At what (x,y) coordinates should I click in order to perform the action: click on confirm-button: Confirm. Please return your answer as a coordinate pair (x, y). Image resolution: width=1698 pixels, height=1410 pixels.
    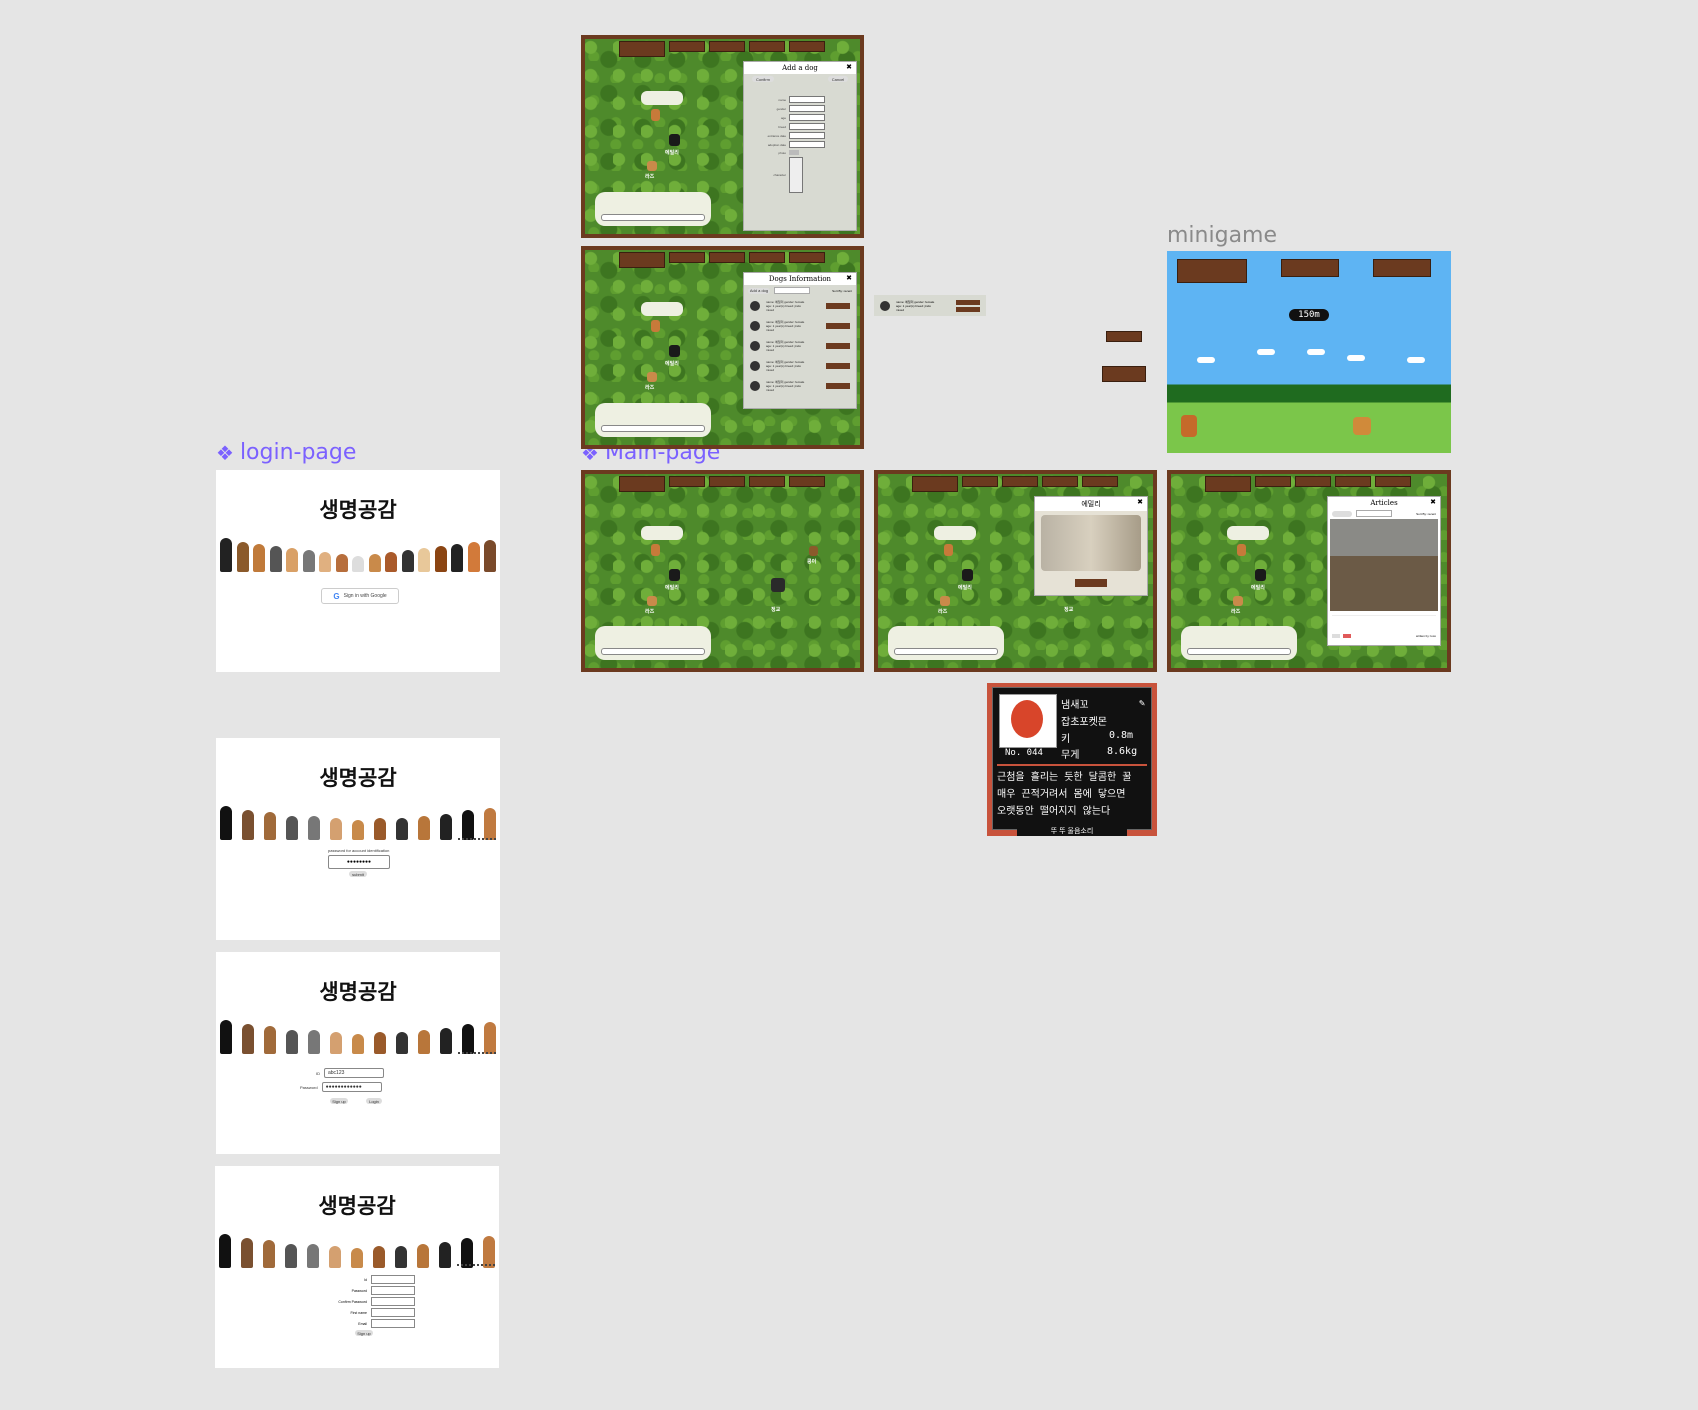
    Looking at the image, I should click on (763, 79).